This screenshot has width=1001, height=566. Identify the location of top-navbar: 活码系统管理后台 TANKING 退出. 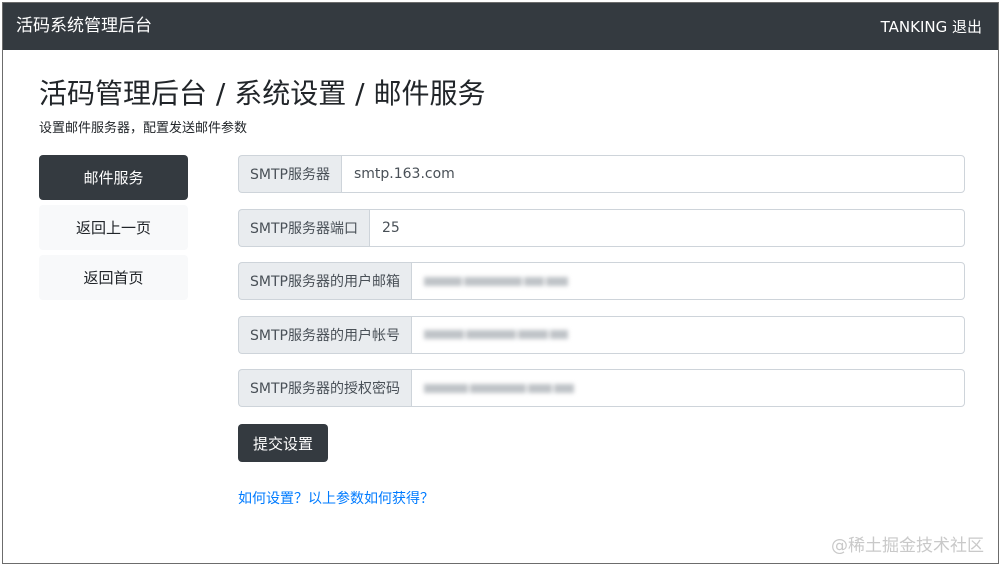
(500, 26).